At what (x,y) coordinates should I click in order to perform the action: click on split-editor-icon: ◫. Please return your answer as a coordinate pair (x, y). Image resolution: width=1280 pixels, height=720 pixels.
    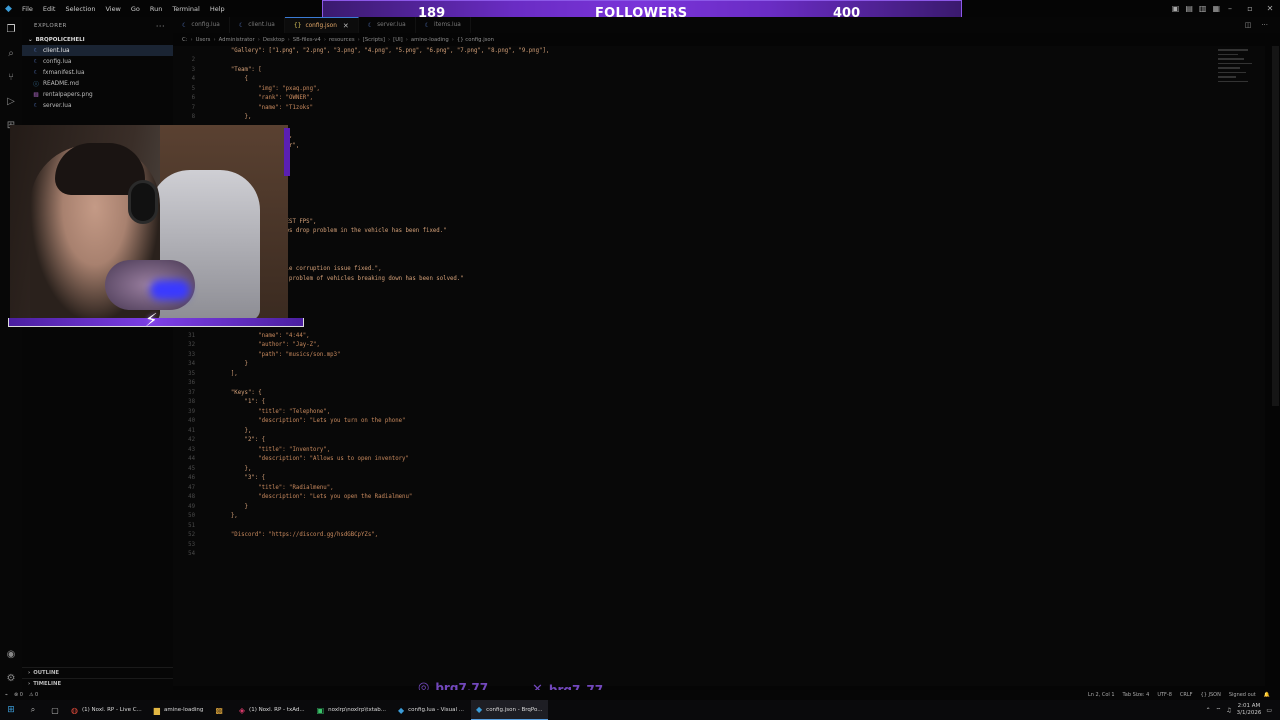
    Looking at the image, I should click on (1248, 25).